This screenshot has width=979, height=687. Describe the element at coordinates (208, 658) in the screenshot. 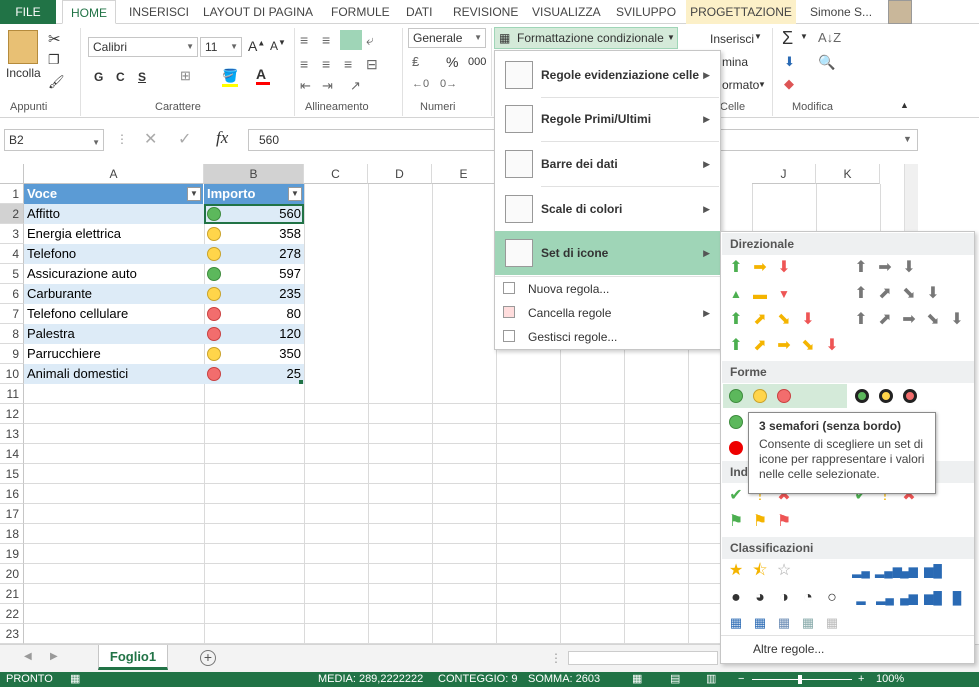

I see `add-sheet-icon: +` at that location.